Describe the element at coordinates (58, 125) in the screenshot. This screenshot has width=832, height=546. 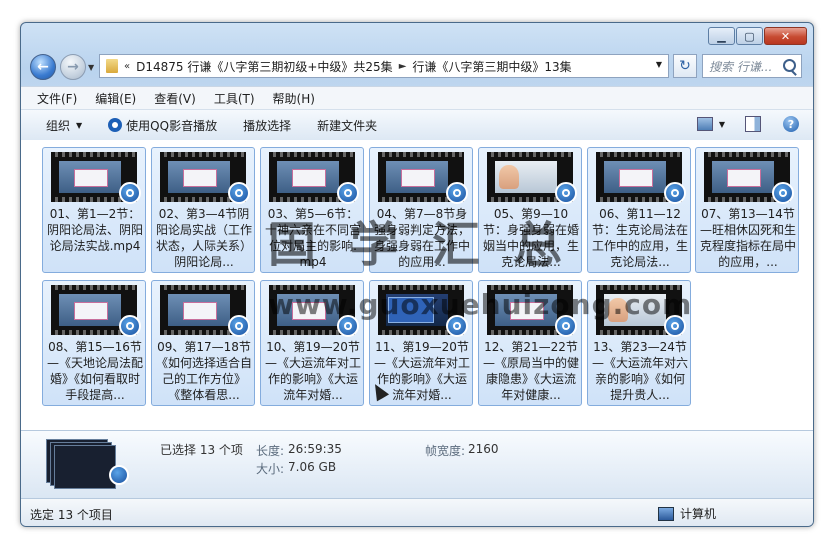
I see `organize-label: 组织` at that location.